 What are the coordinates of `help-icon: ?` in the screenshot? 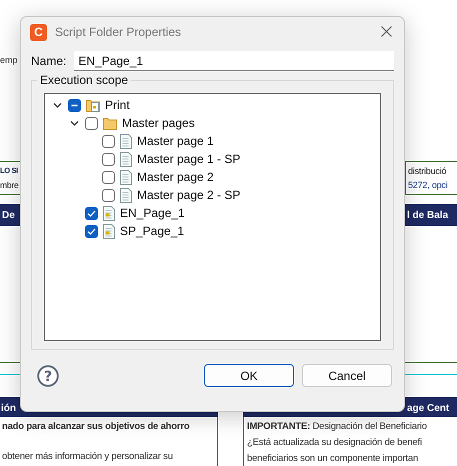 It's located at (48, 375).